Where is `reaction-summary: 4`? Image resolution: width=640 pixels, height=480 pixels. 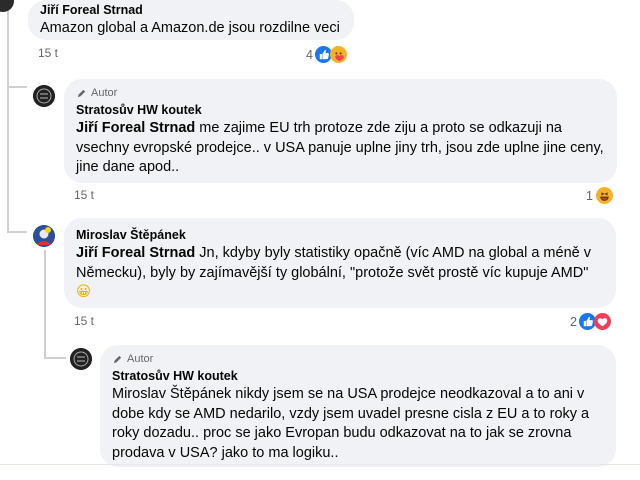
reaction-summary: 4 is located at coordinates (326, 54).